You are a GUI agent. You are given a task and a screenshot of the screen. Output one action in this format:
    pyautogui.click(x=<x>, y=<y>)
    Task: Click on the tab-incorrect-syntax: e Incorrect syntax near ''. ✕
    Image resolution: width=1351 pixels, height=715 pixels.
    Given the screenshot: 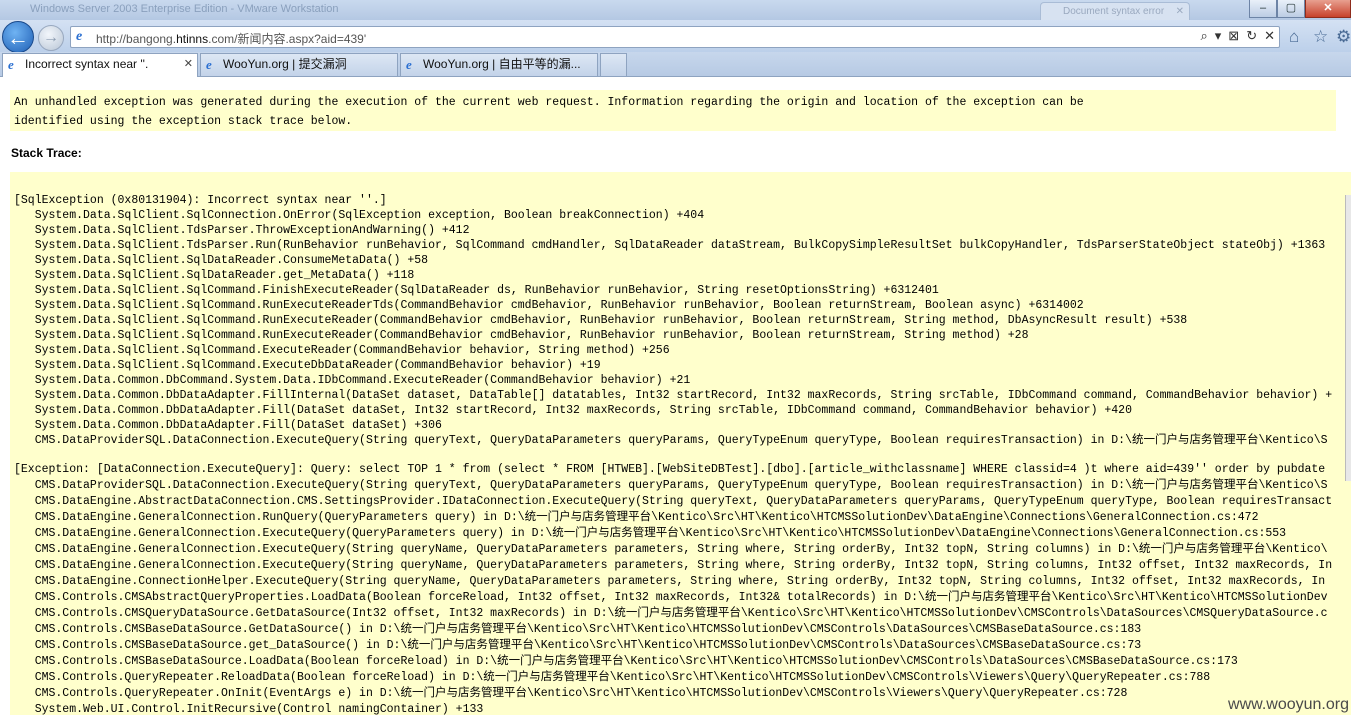 What is the action you would take?
    pyautogui.click(x=100, y=65)
    